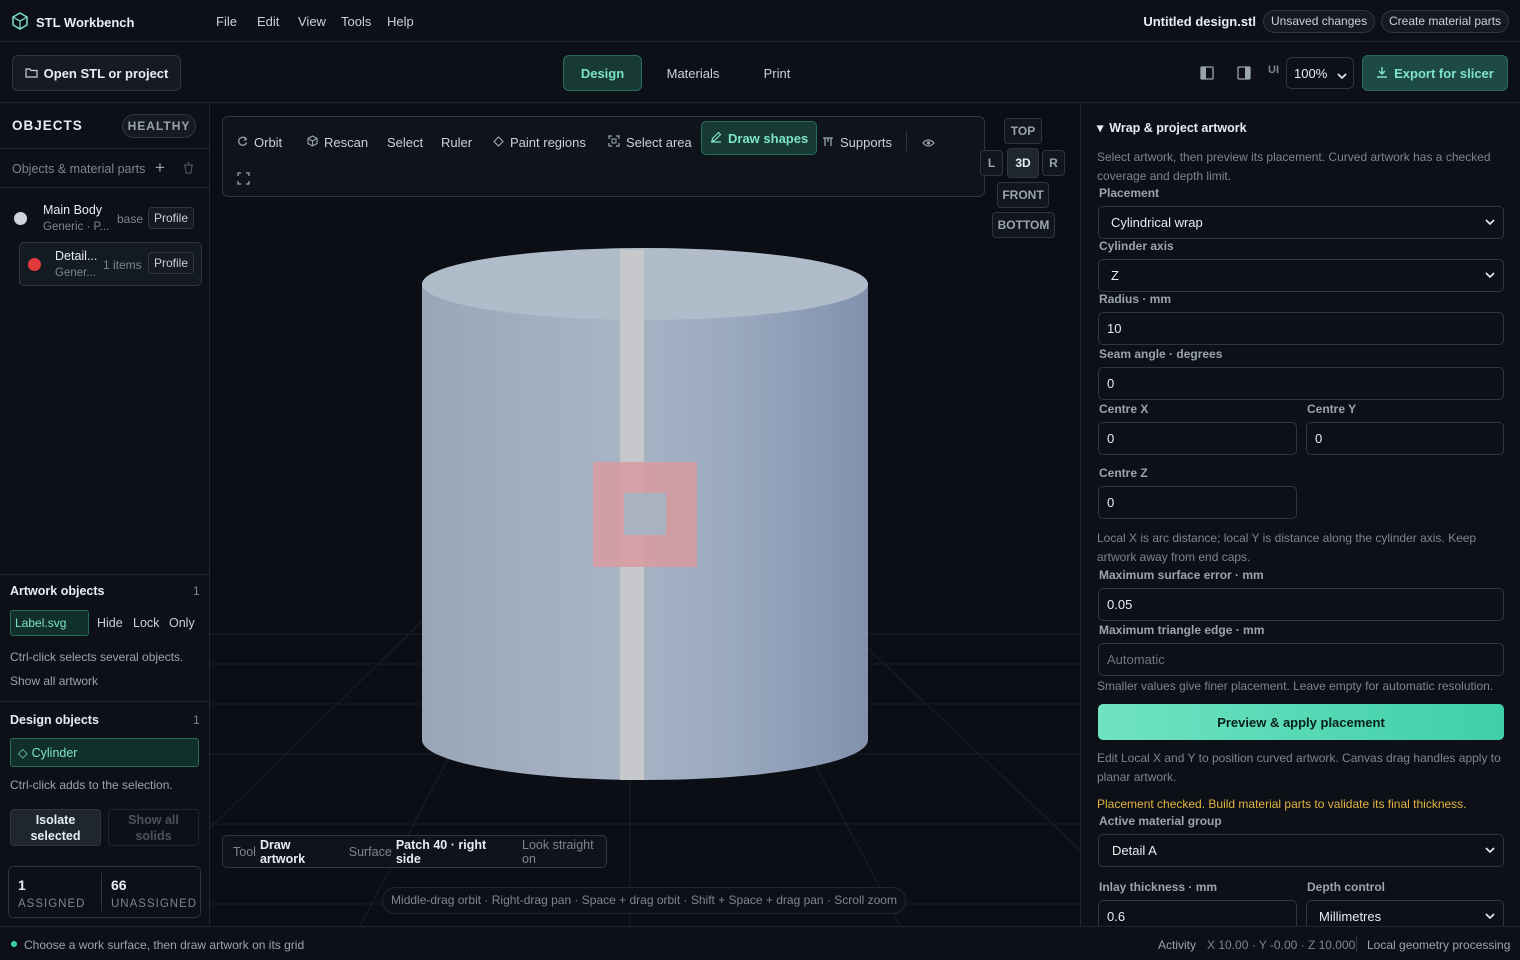 Image resolution: width=1520 pixels, height=960 pixels. What do you see at coordinates (52, 904) in the screenshot?
I see `assigned-label: ASSIGNED` at bounding box center [52, 904].